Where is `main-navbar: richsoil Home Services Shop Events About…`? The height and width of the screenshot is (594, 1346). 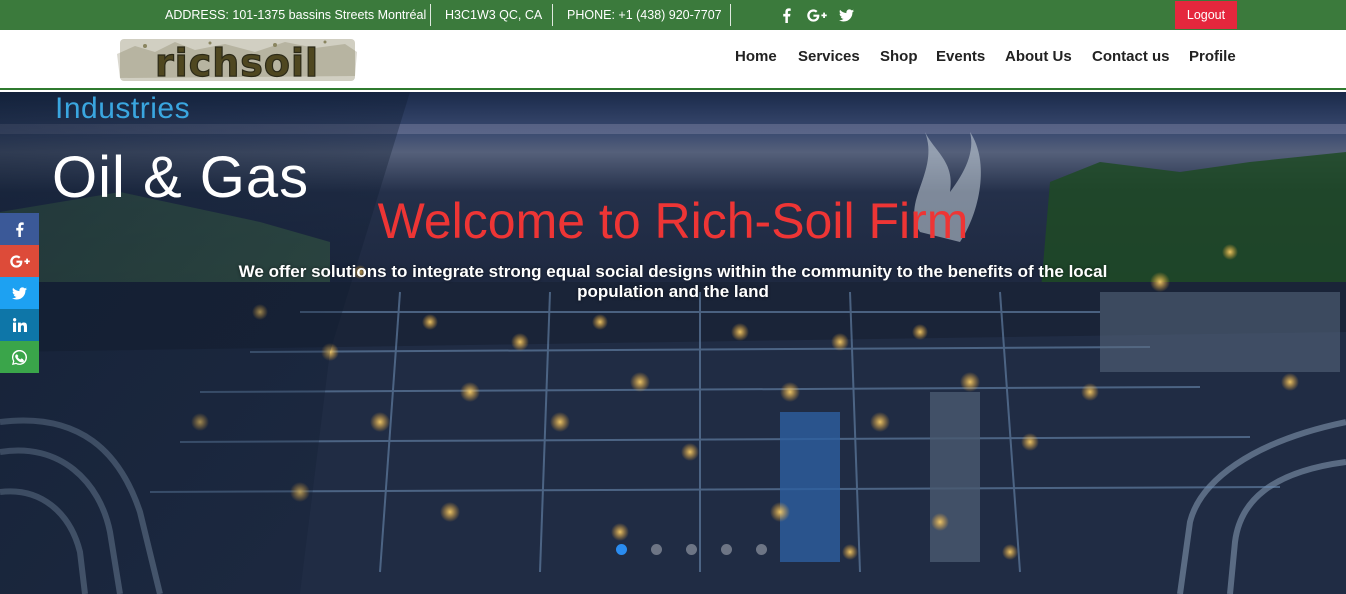 main-navbar: richsoil Home Services Shop Events About… is located at coordinates (673, 60).